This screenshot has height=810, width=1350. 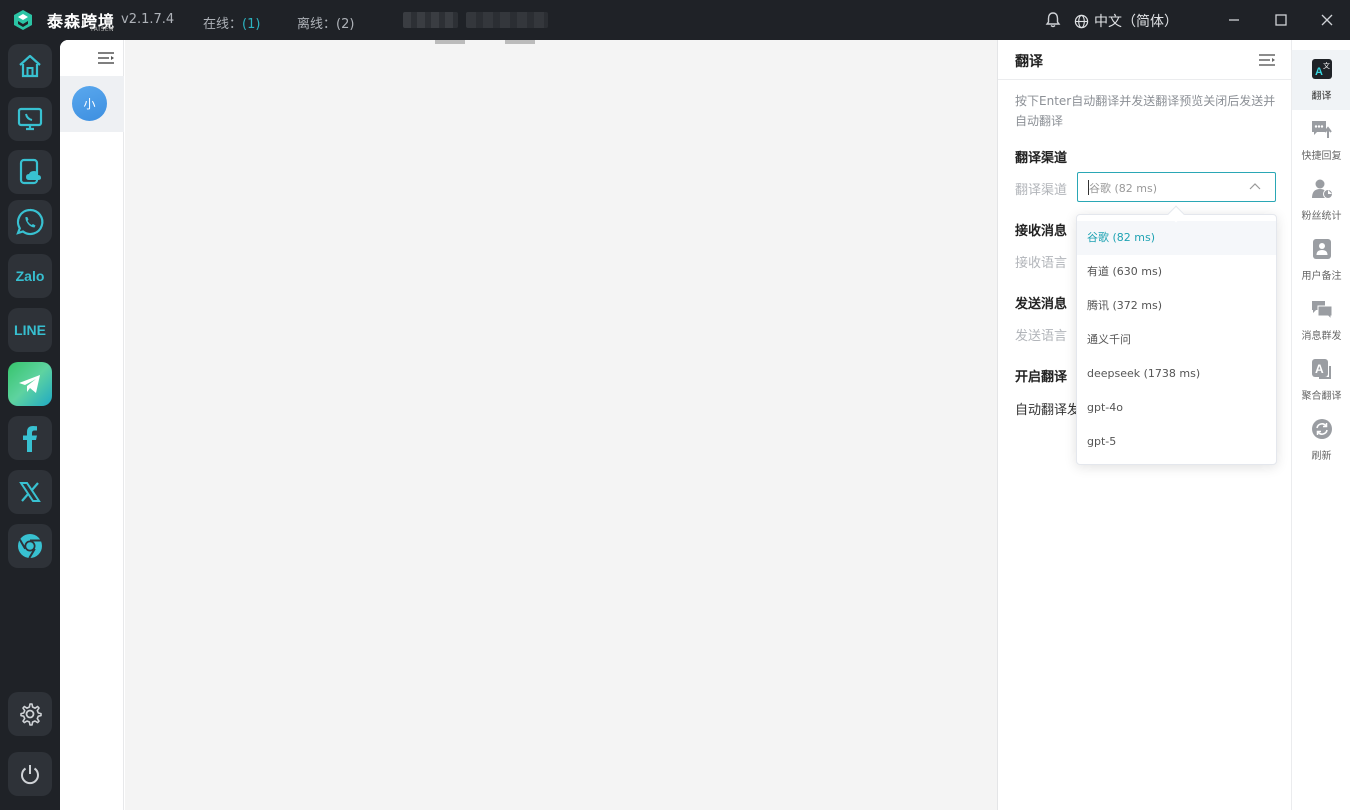 I want to click on tool-rail: A 文 翻译 快捷回复 粉丝统计 用户备注 消息群发 A 聚合翻译 刷新, so click(x=1320, y=425).